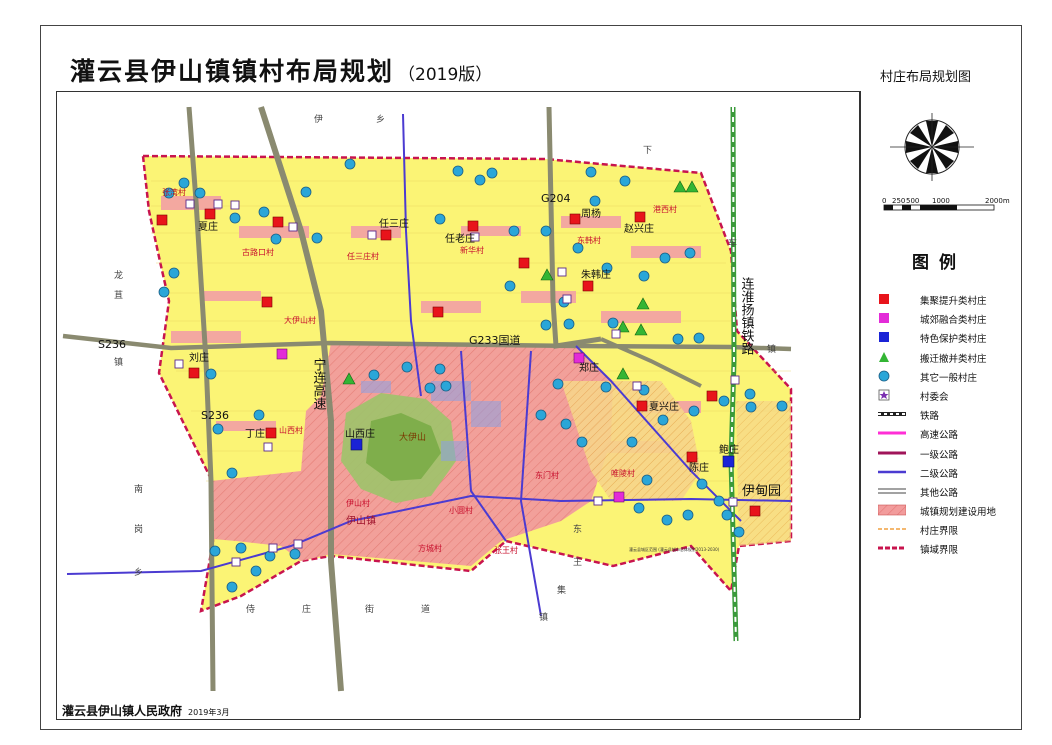  What do you see at coordinates (412, 437) in the screenshot?
I see `label-daishan: 大伊山` at bounding box center [412, 437].